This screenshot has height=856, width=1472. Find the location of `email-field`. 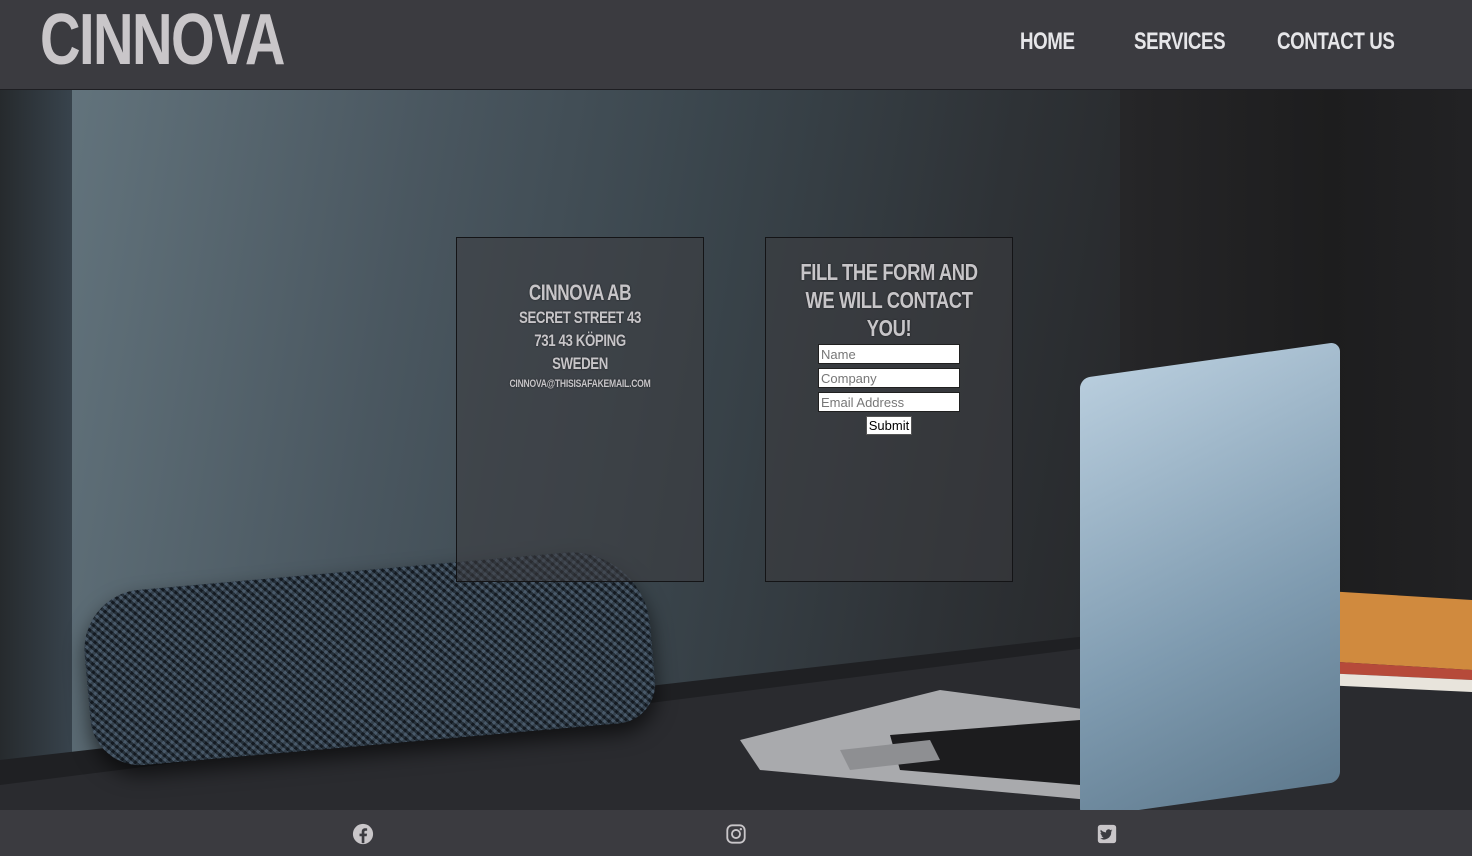

email-field is located at coordinates (889, 402).